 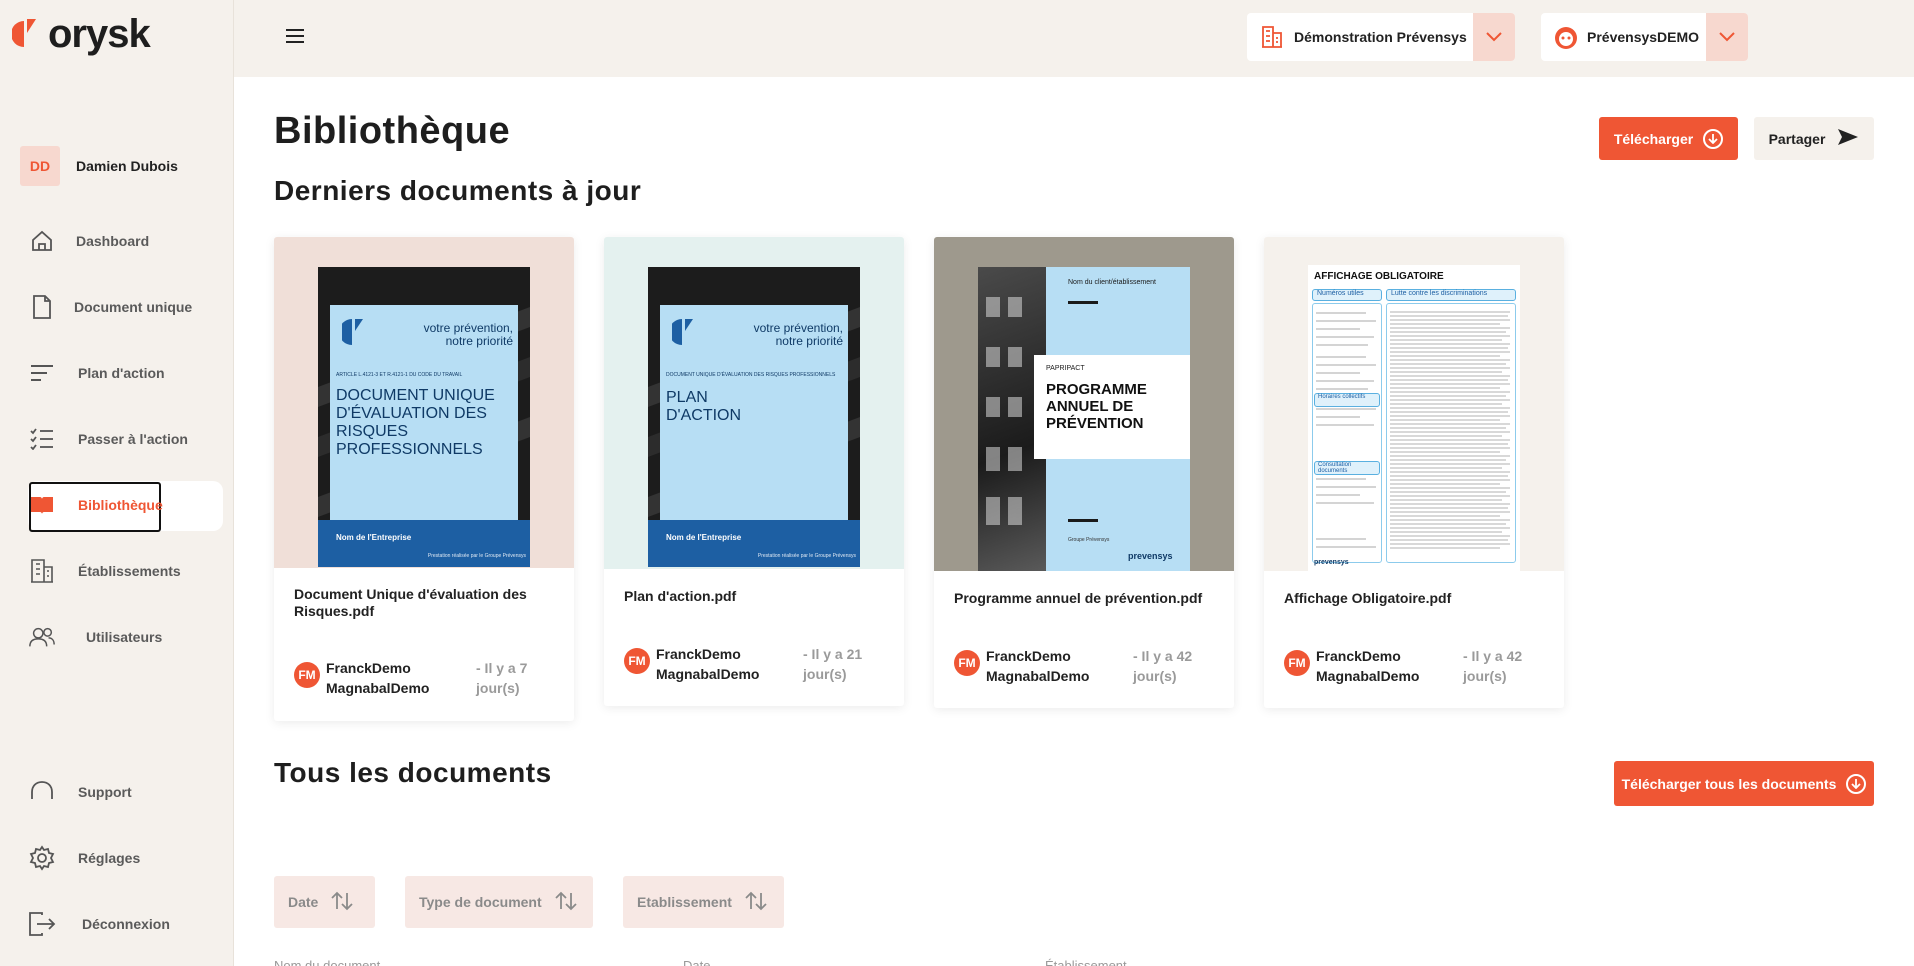 I want to click on cover-brand: prevensys, so click(x=1331, y=562).